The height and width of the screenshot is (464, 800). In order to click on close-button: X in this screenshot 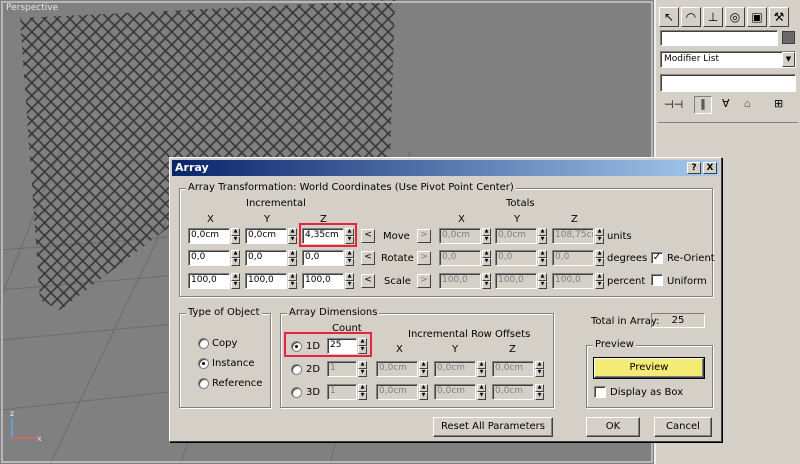, I will do `click(710, 168)`.